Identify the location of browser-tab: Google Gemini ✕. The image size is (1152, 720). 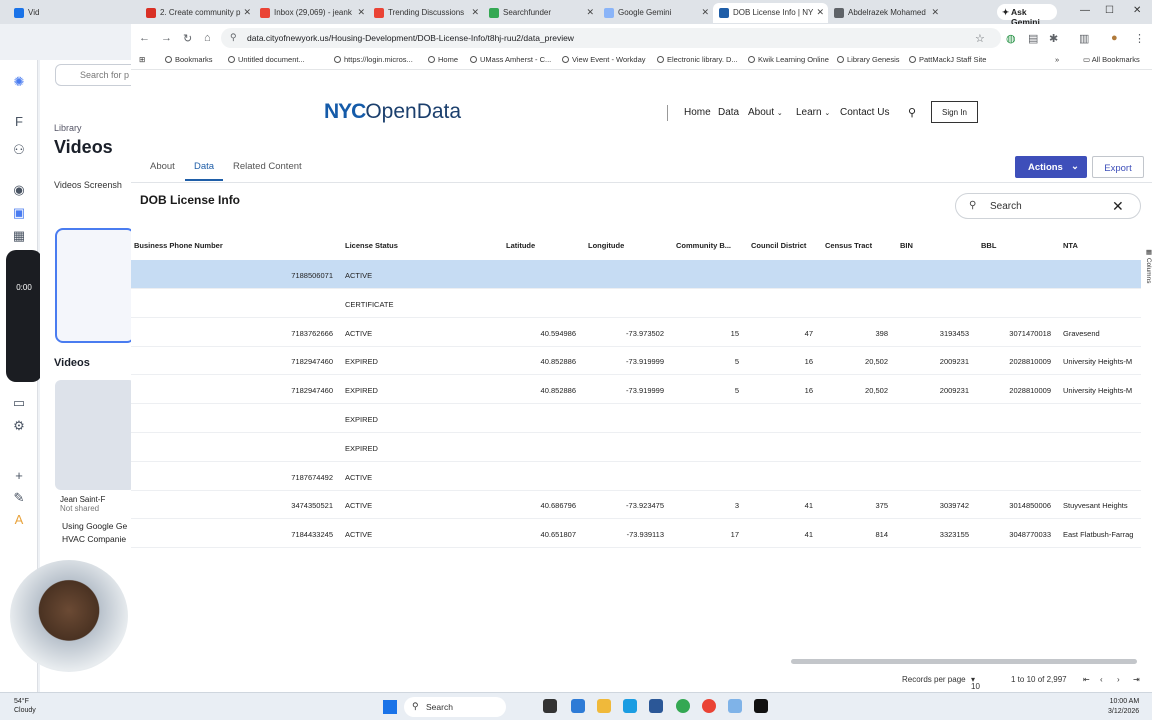
(655, 13).